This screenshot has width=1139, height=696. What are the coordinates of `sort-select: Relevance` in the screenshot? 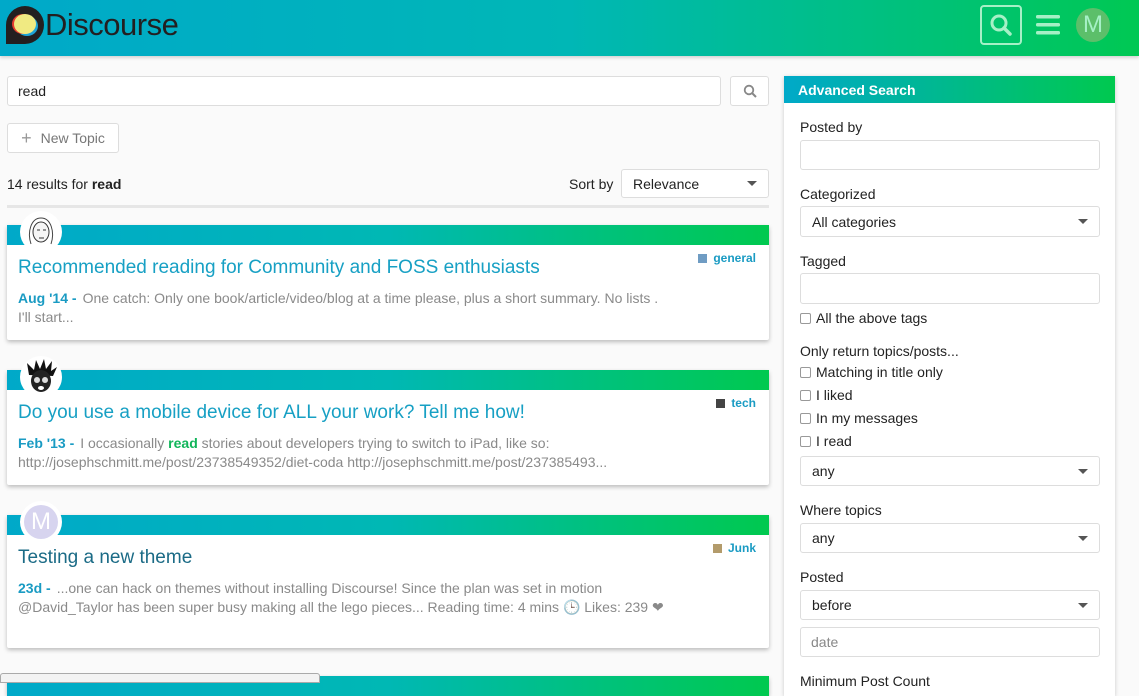 It's located at (695, 183).